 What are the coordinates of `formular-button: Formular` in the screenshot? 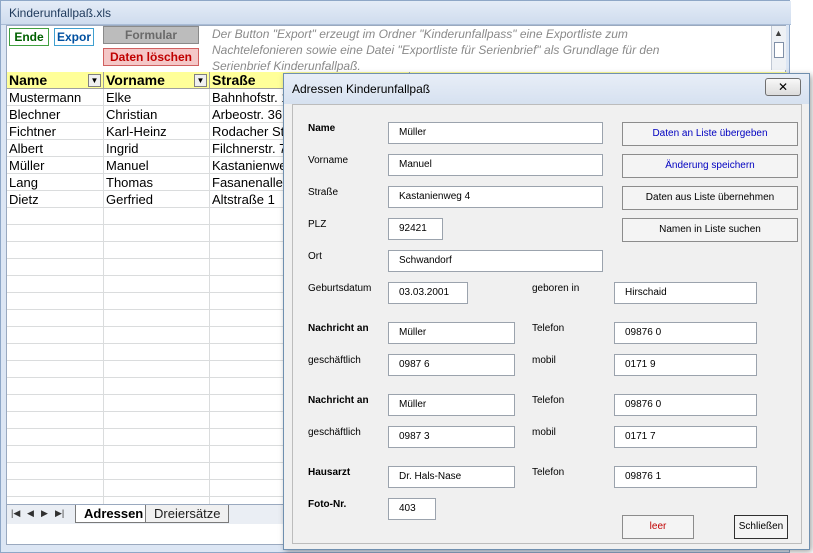 It's located at (151, 35).